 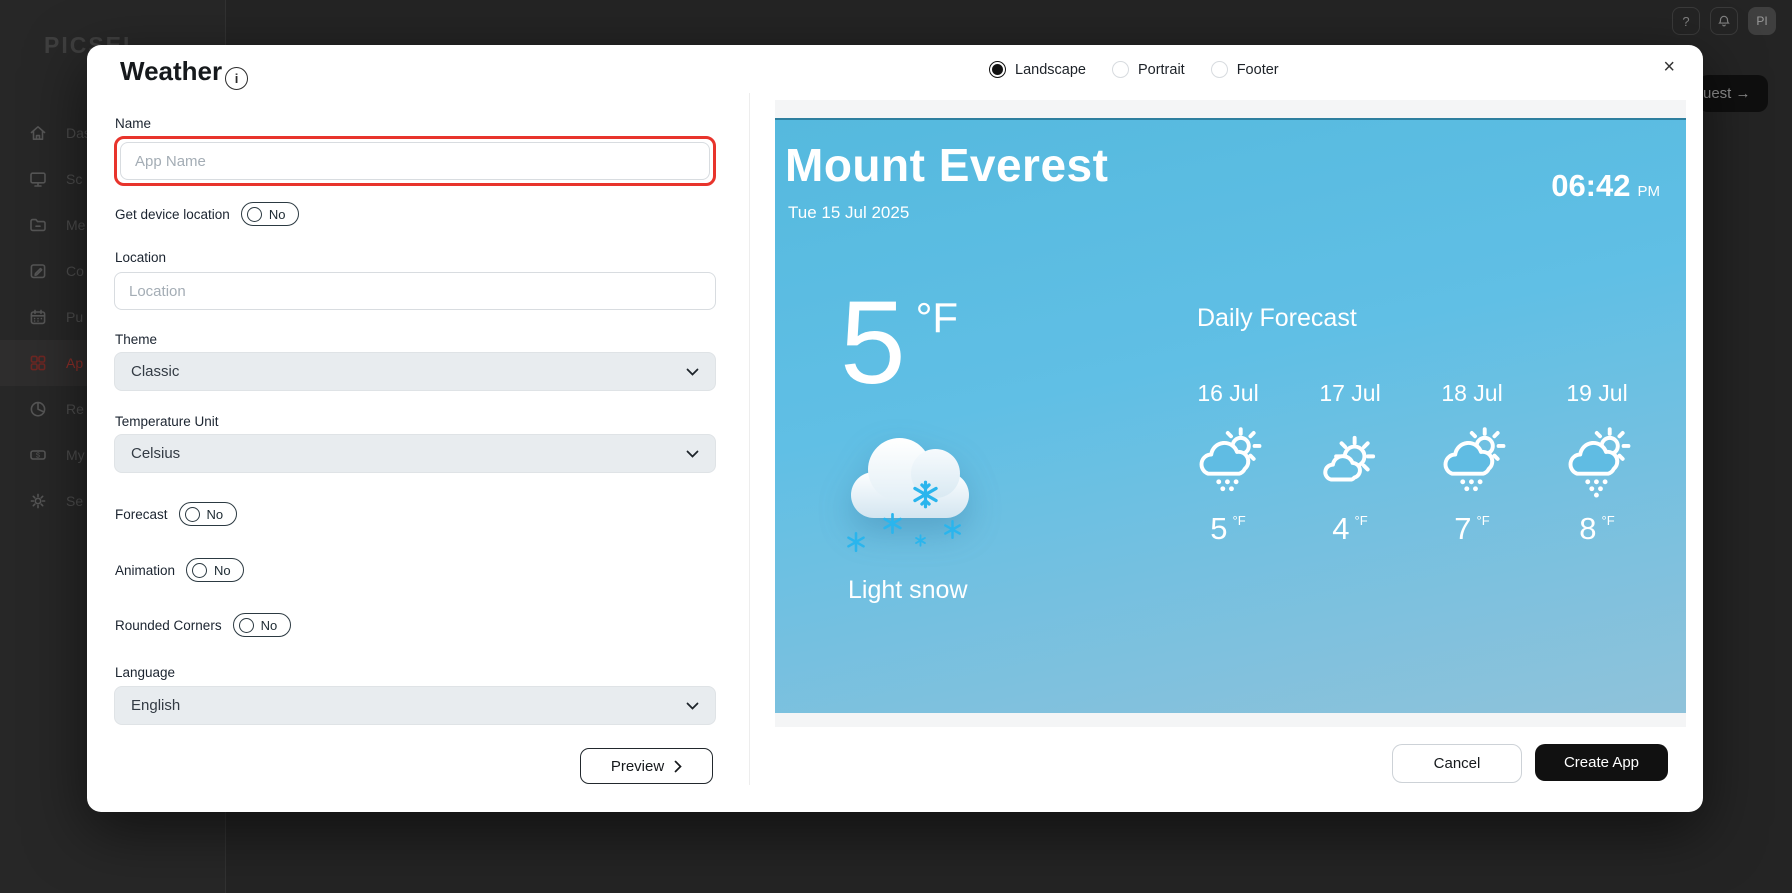 I want to click on topbar-actions: ? PI, so click(x=1724, y=21).